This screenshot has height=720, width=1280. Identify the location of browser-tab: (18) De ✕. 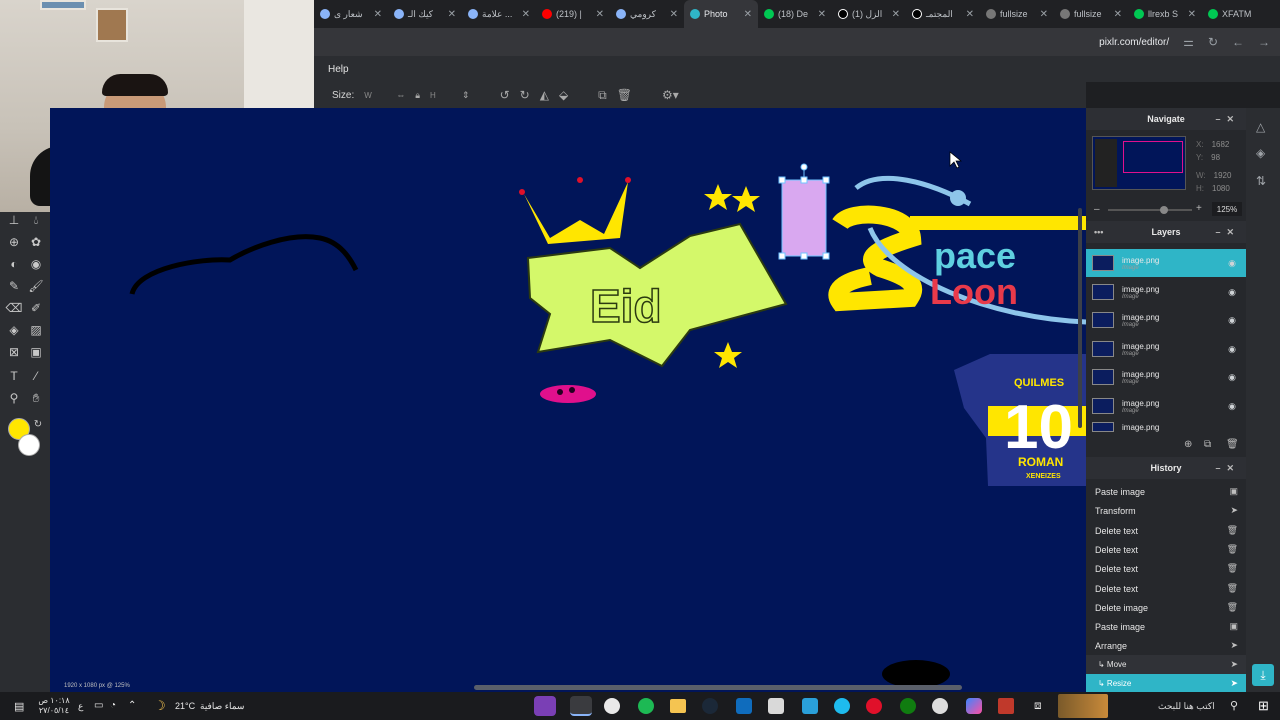
(795, 14).